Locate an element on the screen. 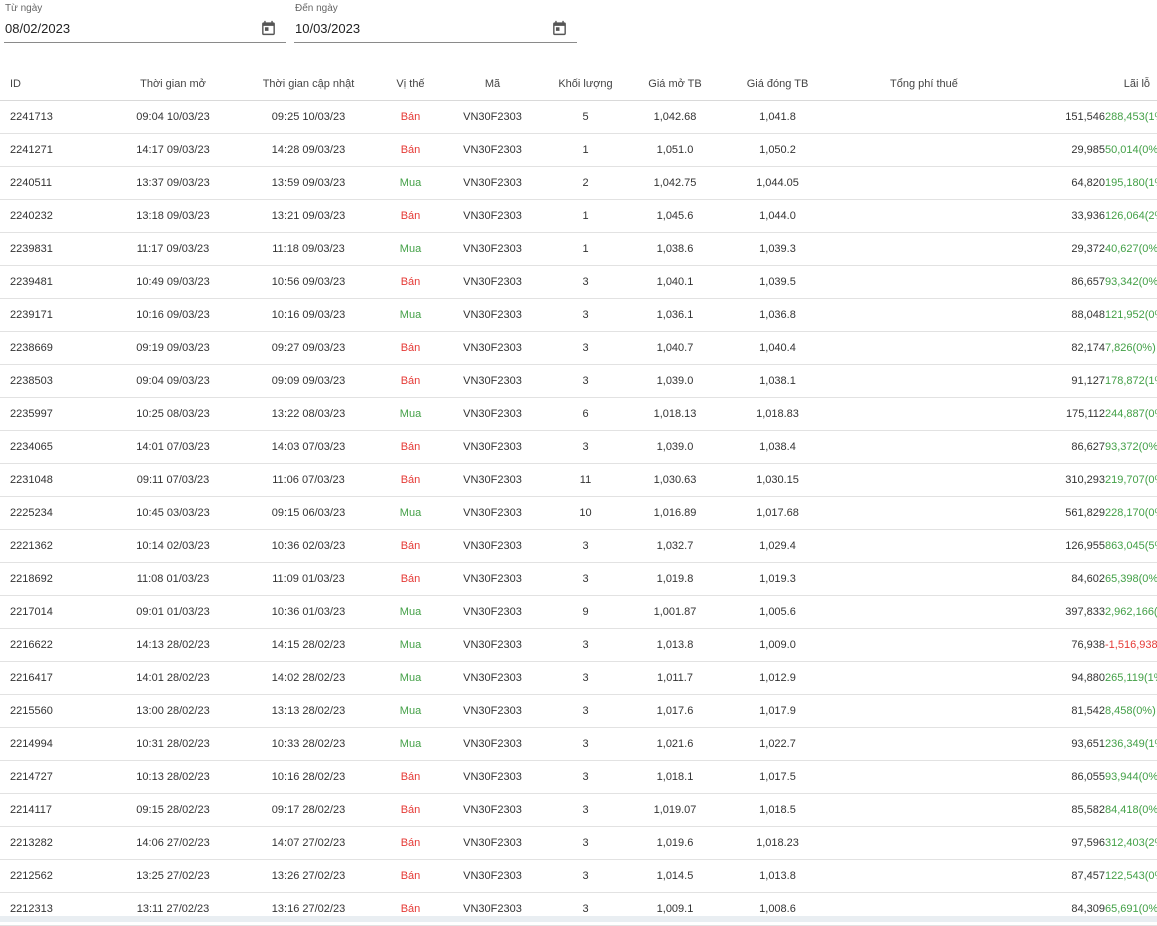  cell-avg-open: 1,045.6 is located at coordinates (675, 216).